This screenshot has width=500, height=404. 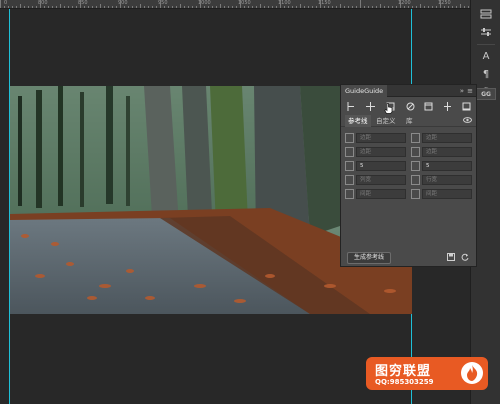 What do you see at coordinates (364, 91) in the screenshot?
I see `panel-tab-guideguide: GuideGuide` at bounding box center [364, 91].